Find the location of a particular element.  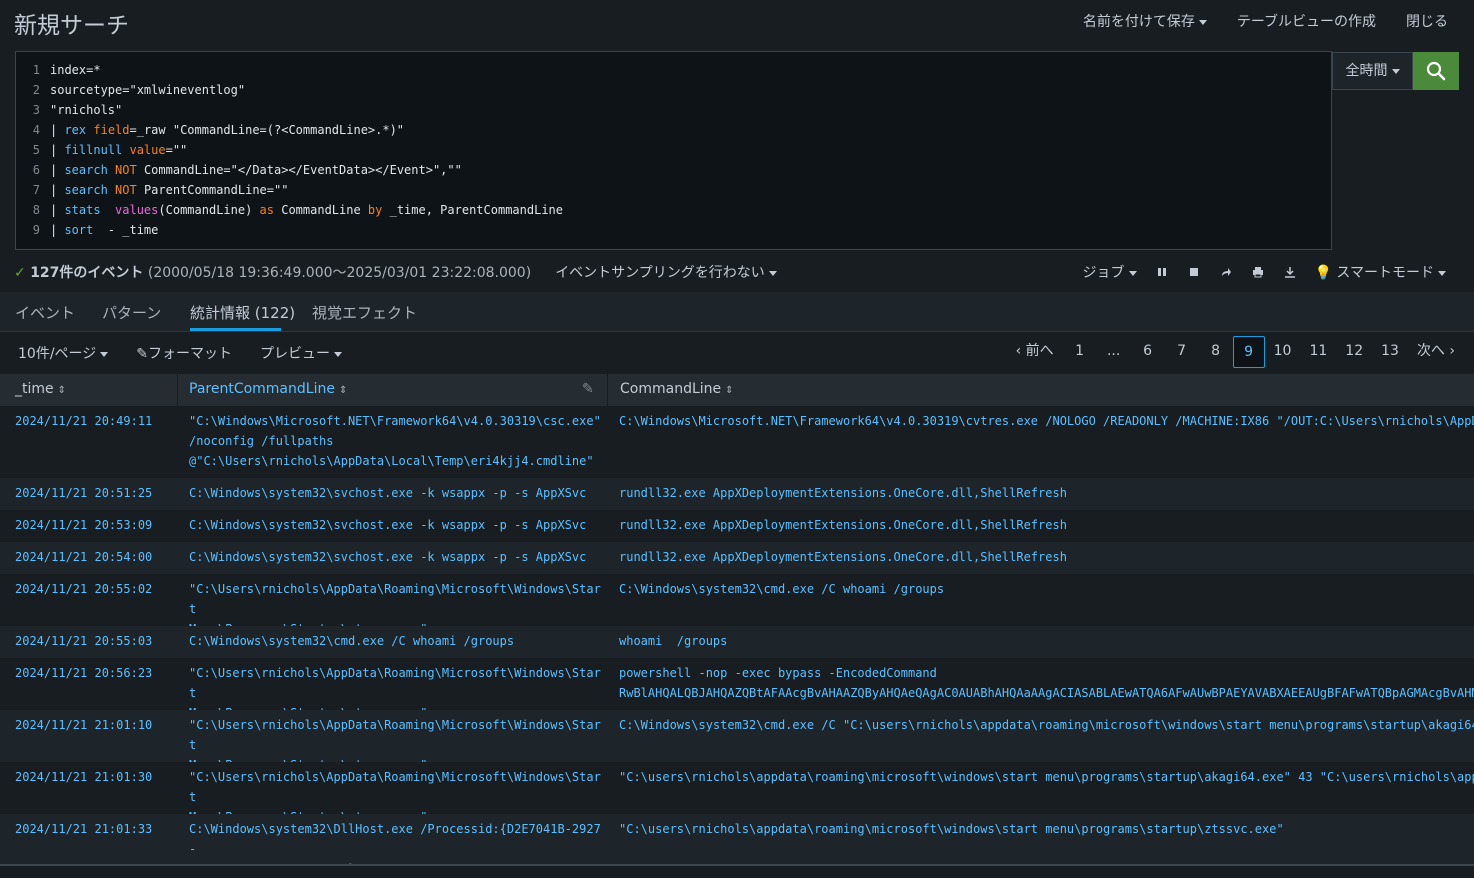

pagination: ‹ 前へ 1 ... 6 7 8 9 10 11 12 13 次へ › is located at coordinates (1235, 352).